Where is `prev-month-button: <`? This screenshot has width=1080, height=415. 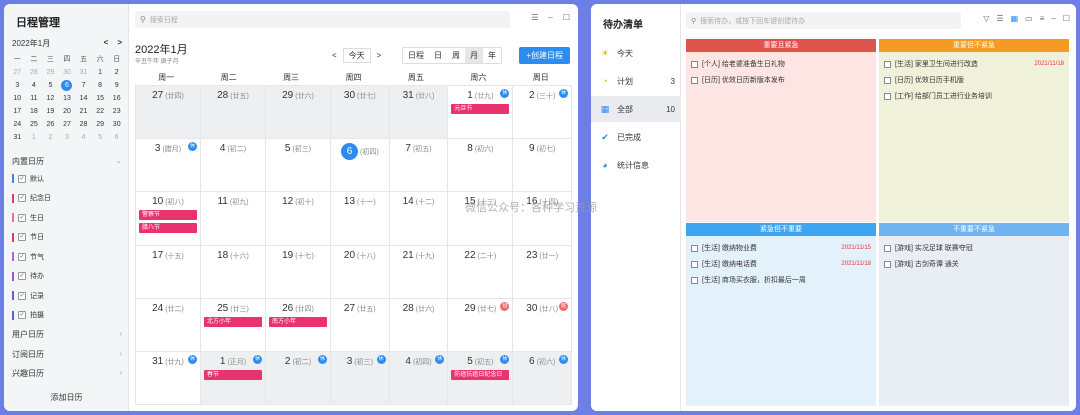
prev-month-button: < is located at coordinates (334, 55).